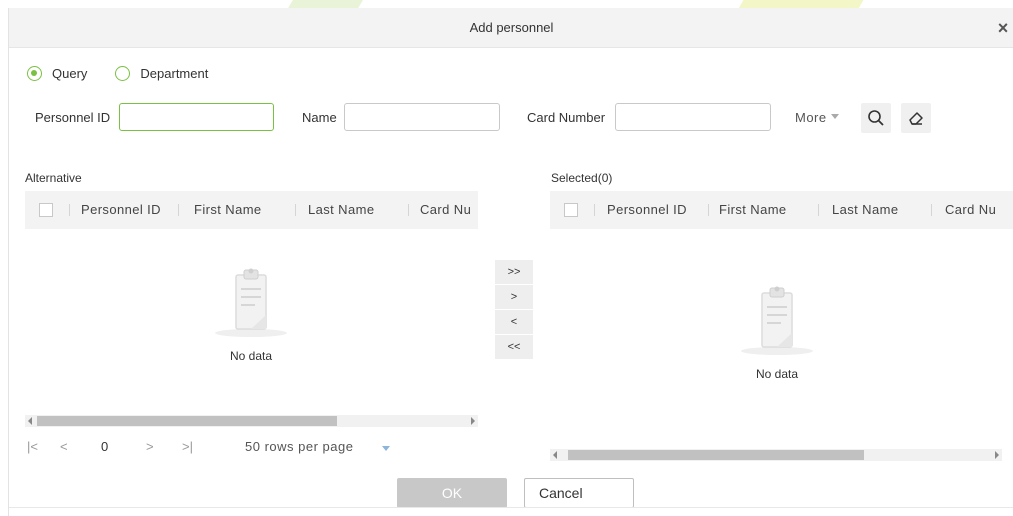  I want to click on close-icon: ×, so click(1003, 28).